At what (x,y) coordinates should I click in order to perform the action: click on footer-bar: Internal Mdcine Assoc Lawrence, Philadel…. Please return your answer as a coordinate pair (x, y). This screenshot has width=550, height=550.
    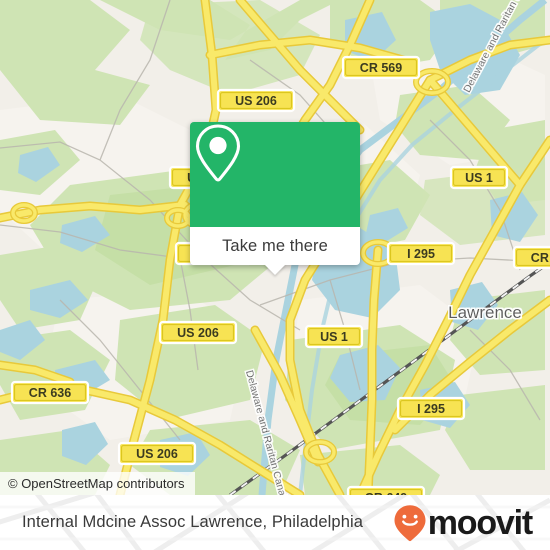
    Looking at the image, I should click on (275, 522).